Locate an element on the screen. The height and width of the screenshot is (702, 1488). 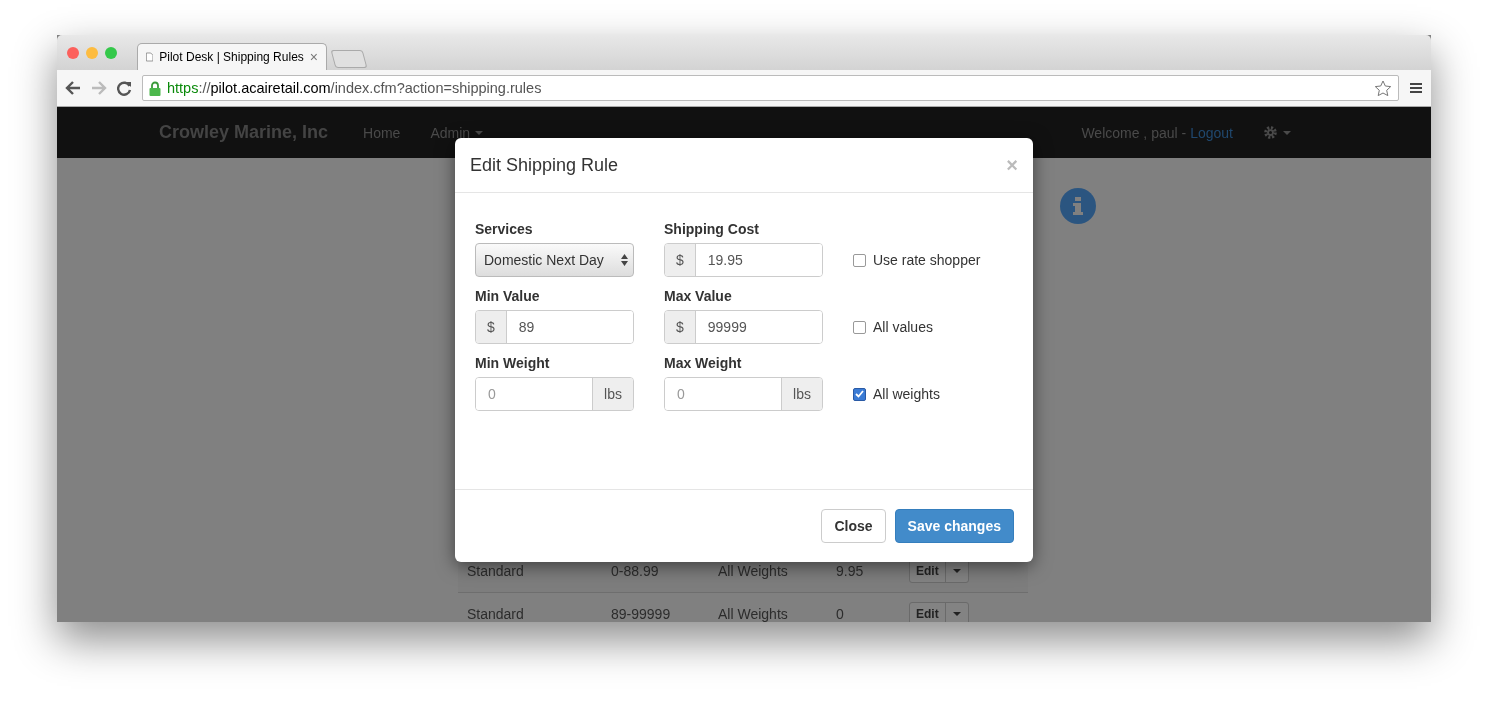
field-label: Max Weight is located at coordinates (703, 363).